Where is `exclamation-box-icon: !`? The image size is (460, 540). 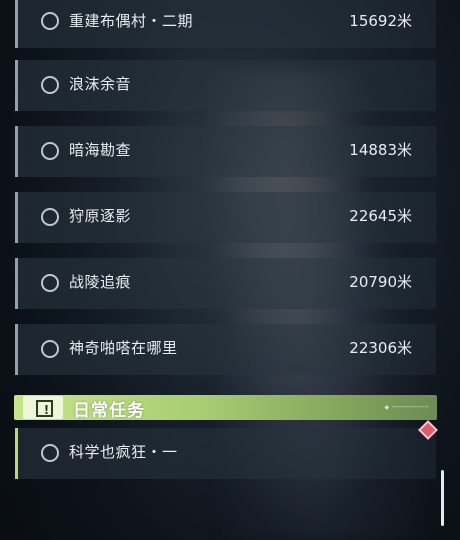
exclamation-box-icon: ! is located at coordinates (43, 407).